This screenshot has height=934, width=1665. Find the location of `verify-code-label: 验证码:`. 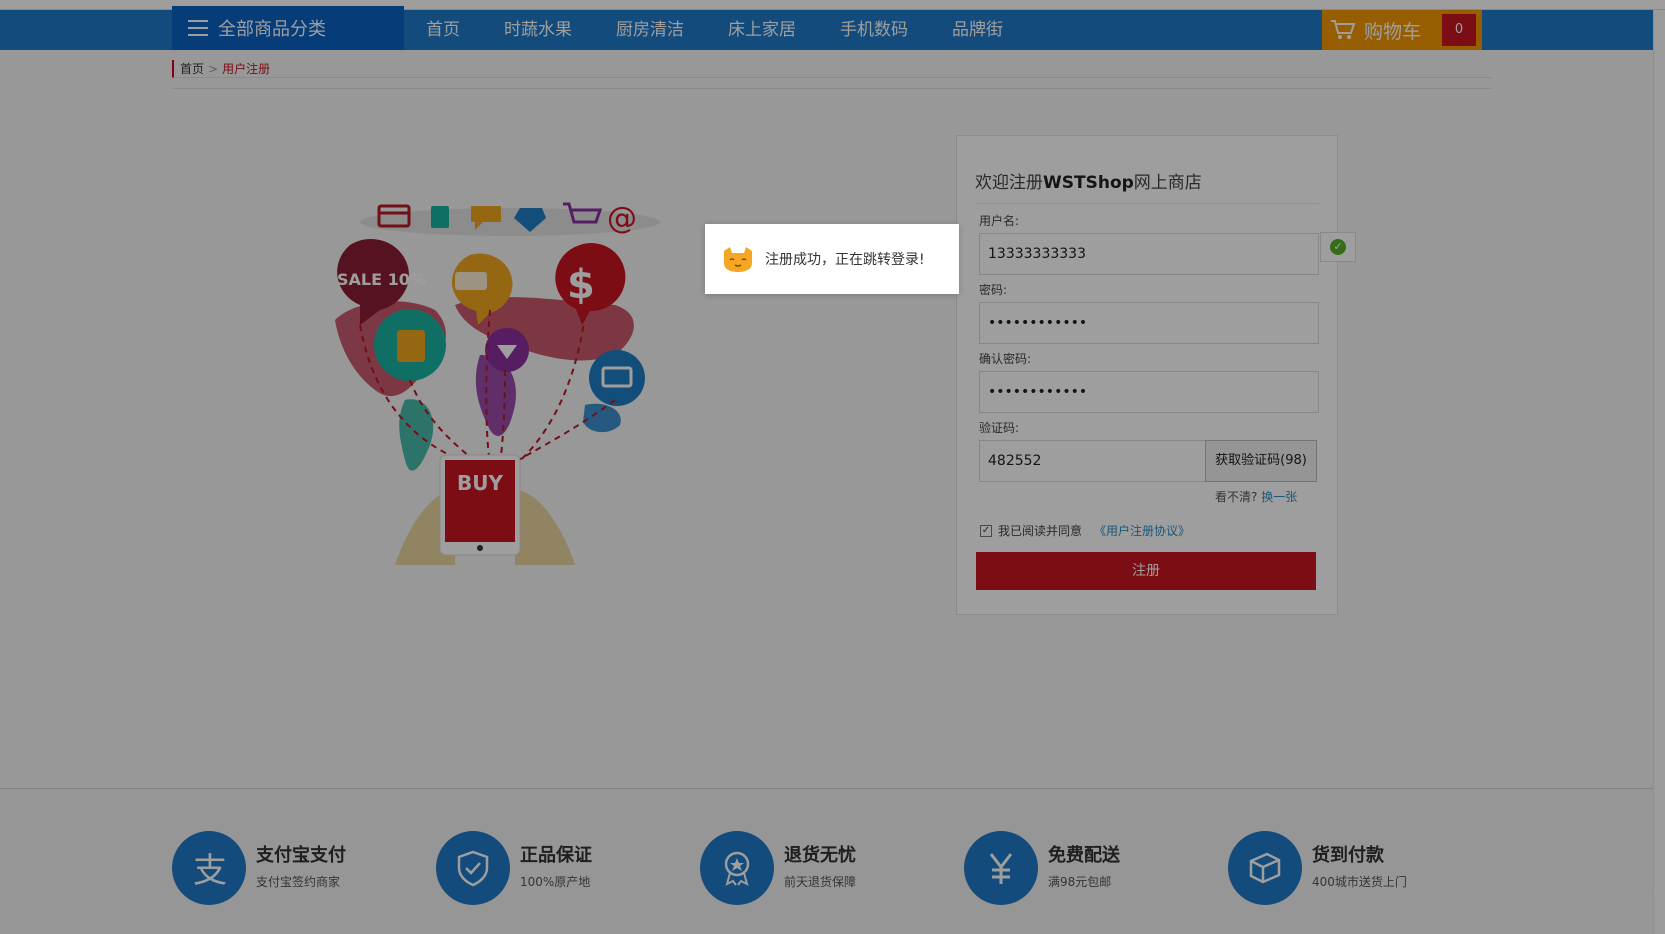

verify-code-label: 验证码: is located at coordinates (999, 428).